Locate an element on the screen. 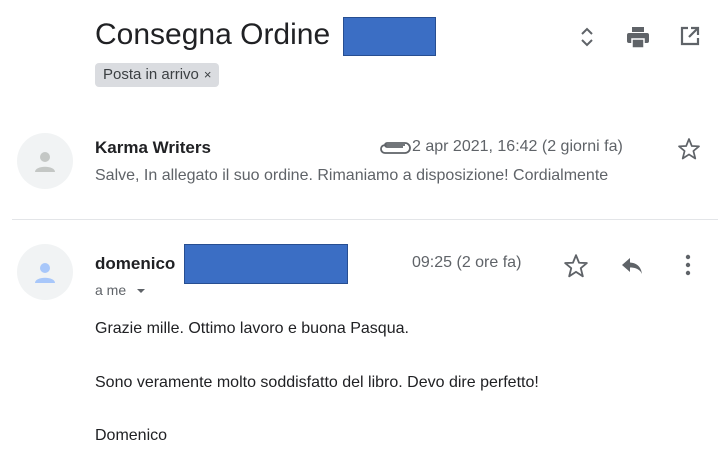  message-signature: Domenico is located at coordinates (131, 435).